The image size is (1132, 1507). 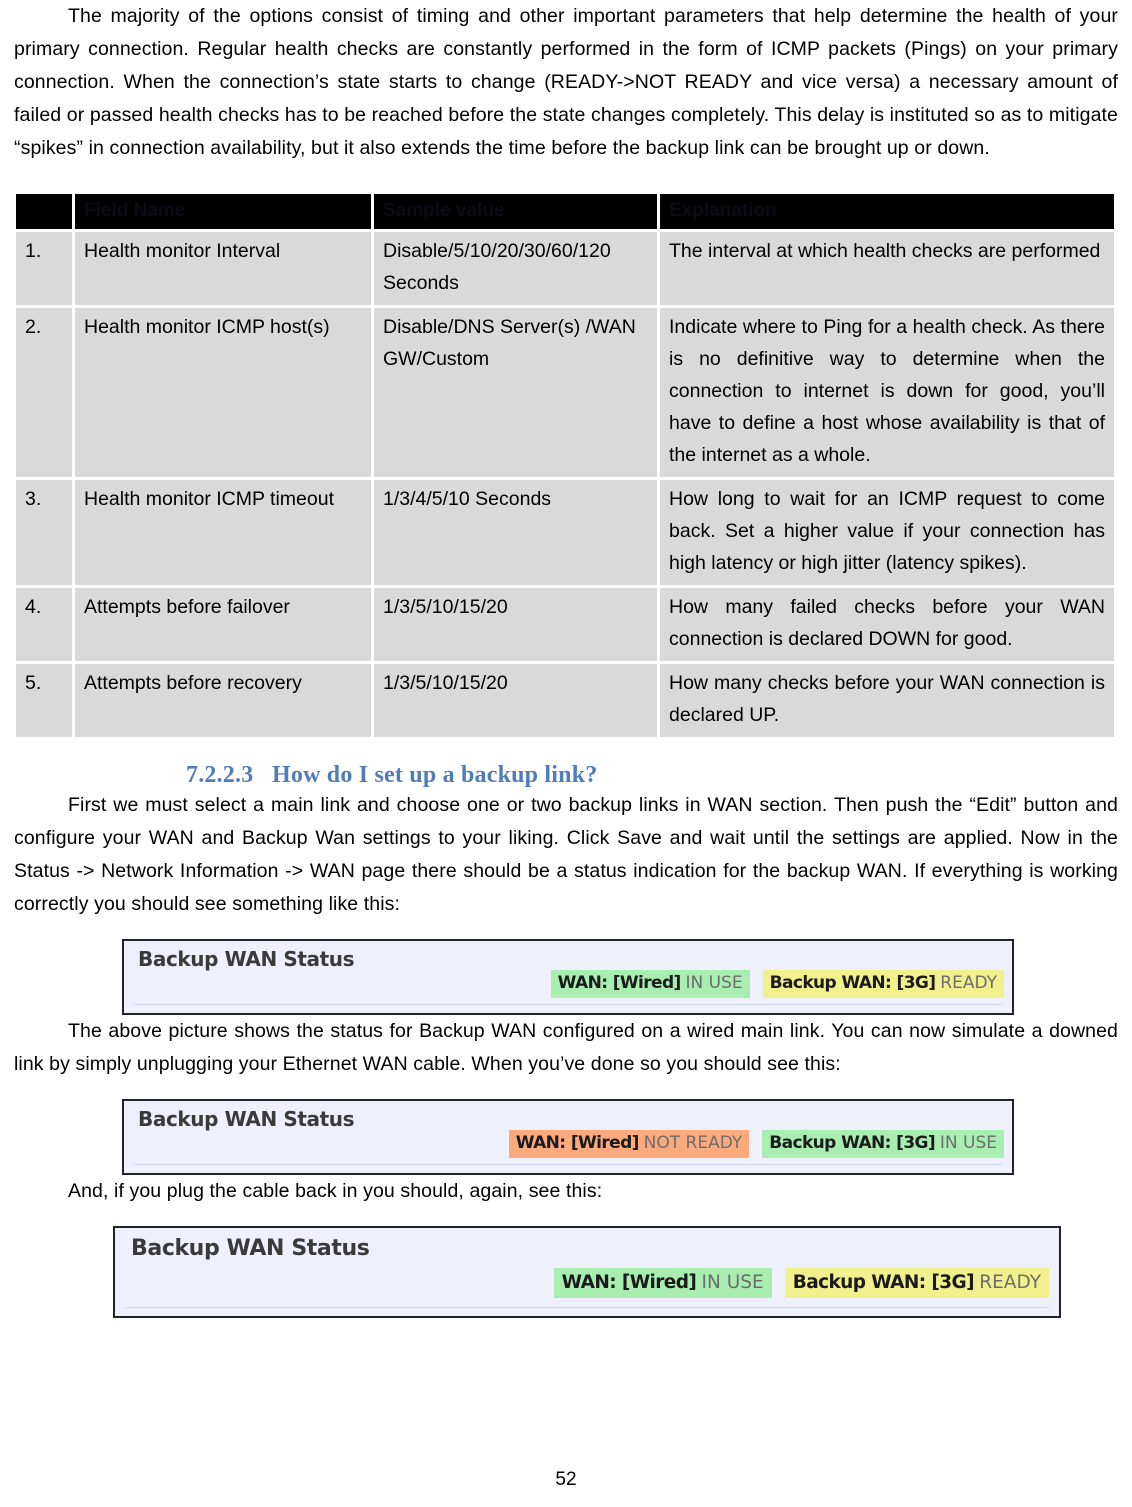 I want to click on table-header-row: Field Name Sample value Explanation, so click(x=565, y=211).